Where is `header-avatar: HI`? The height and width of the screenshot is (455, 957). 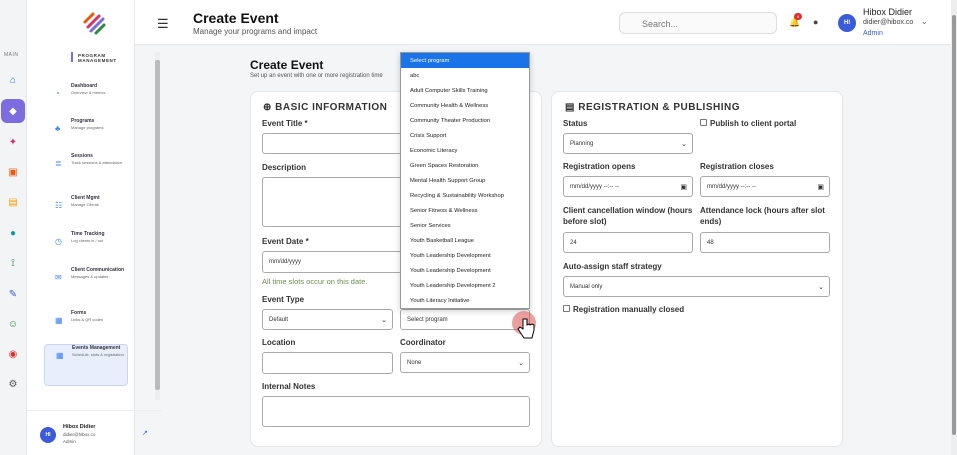 header-avatar: HI is located at coordinates (847, 23).